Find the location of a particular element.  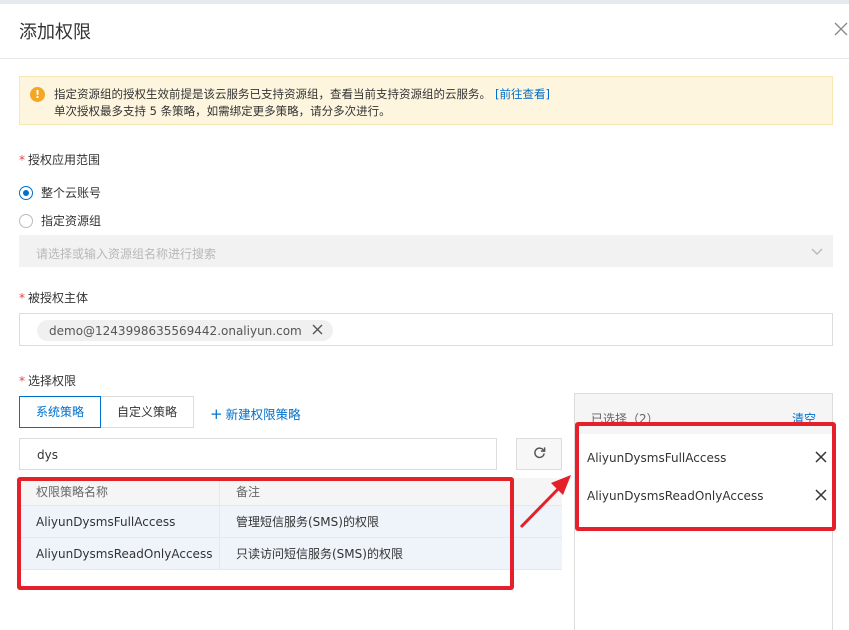

radio-checked-icon is located at coordinates (26, 192).